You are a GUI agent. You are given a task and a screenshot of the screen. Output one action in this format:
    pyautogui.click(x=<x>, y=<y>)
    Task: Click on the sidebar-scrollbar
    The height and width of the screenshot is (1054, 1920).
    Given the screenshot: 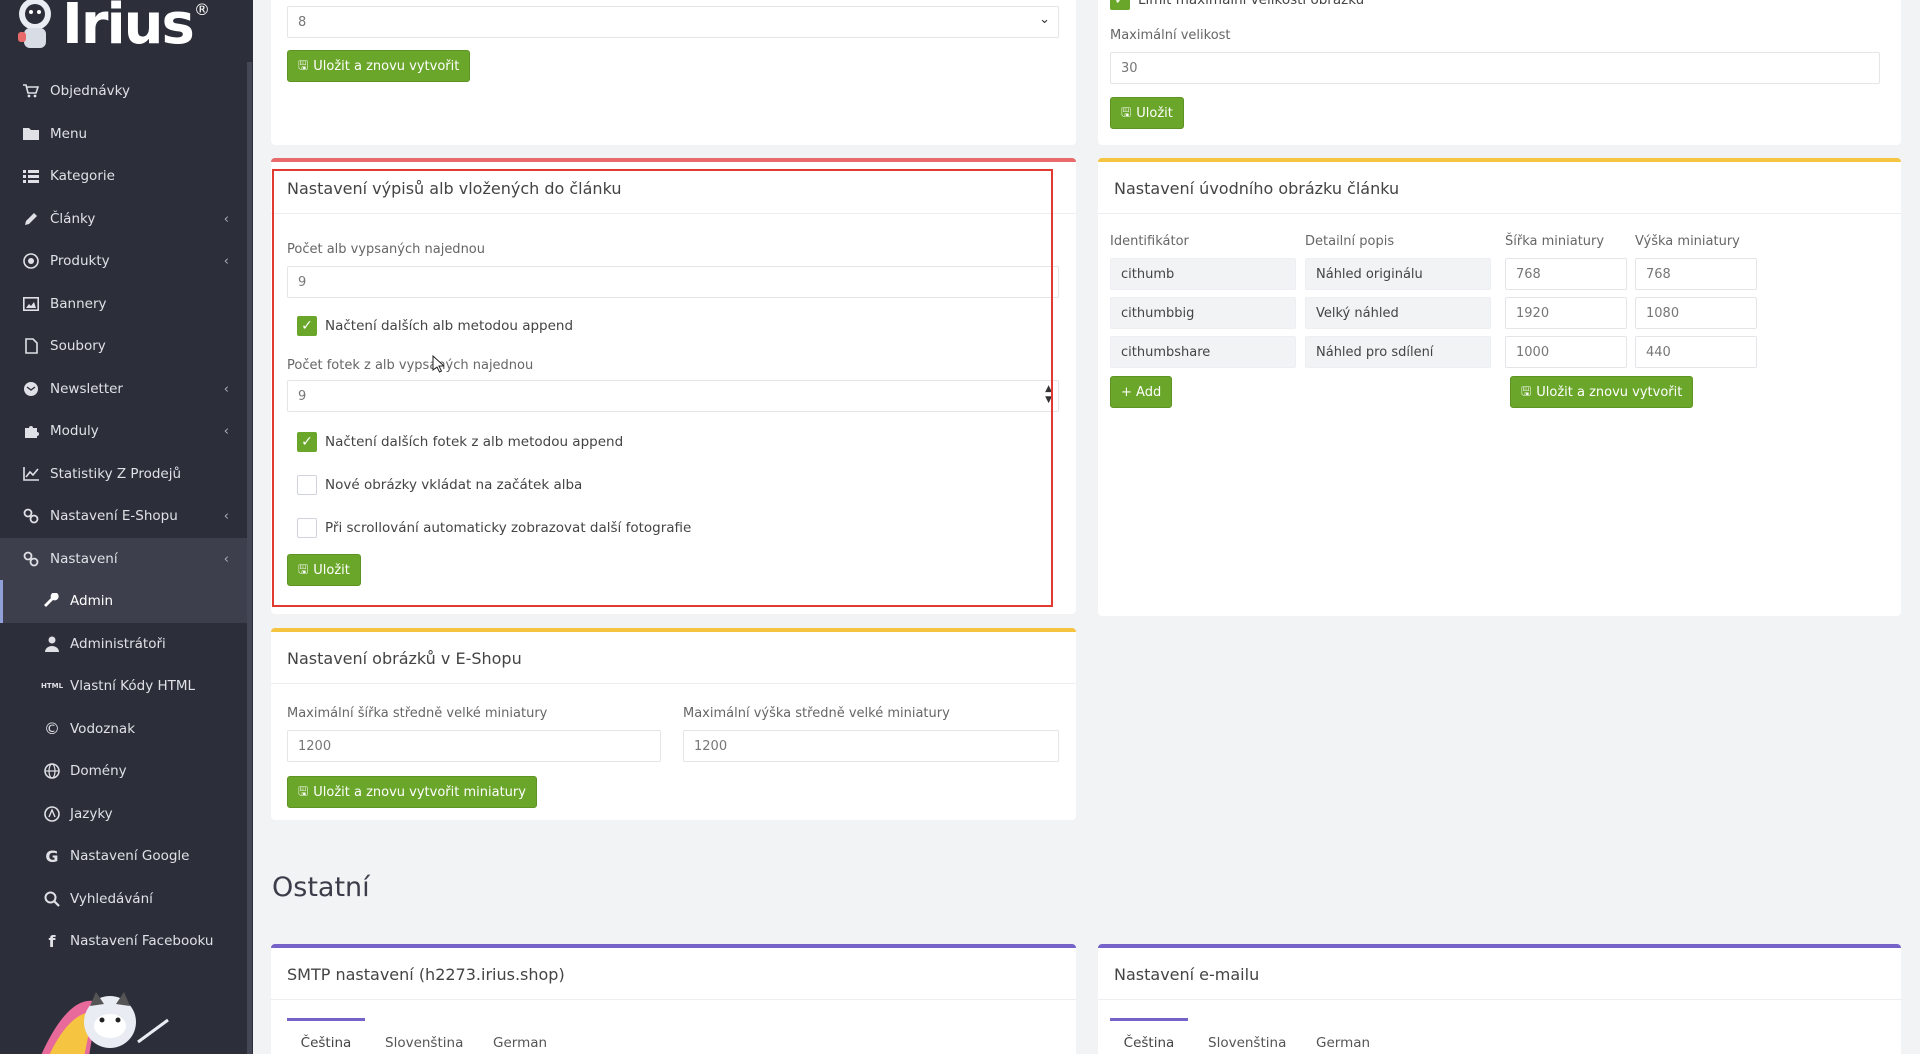 What is the action you would take?
    pyautogui.click(x=249, y=558)
    